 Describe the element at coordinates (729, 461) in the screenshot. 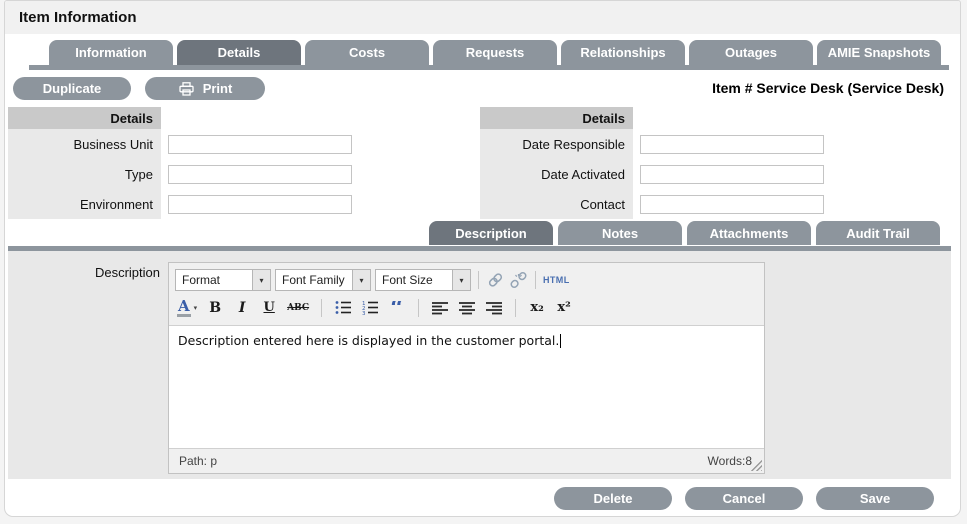

I see `editor-word-count: Words:8` at that location.